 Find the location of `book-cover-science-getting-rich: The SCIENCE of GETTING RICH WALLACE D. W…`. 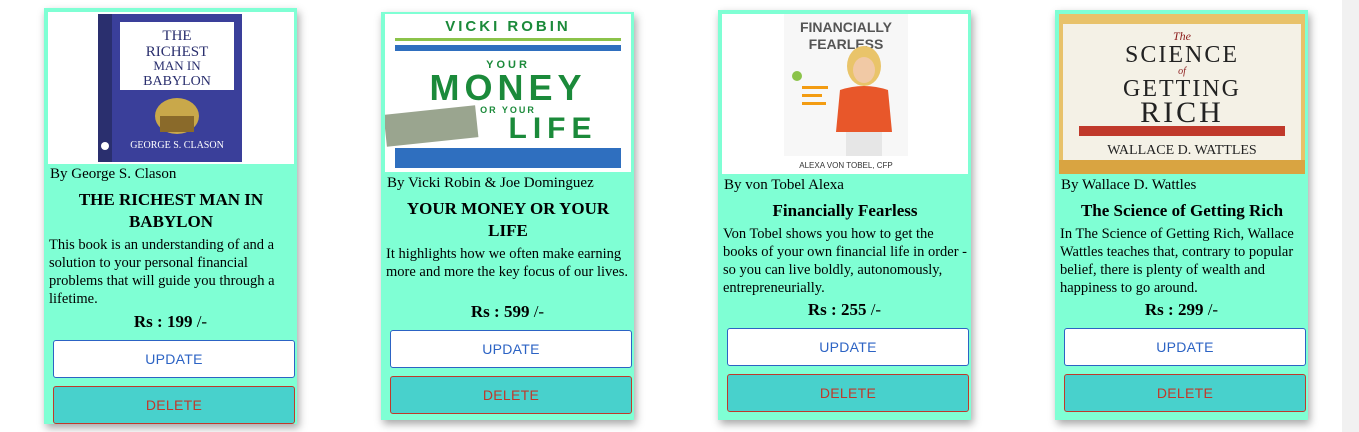

book-cover-science-getting-rich: The SCIENCE of GETTING RICH WALLACE D. W… is located at coordinates (1182, 94).